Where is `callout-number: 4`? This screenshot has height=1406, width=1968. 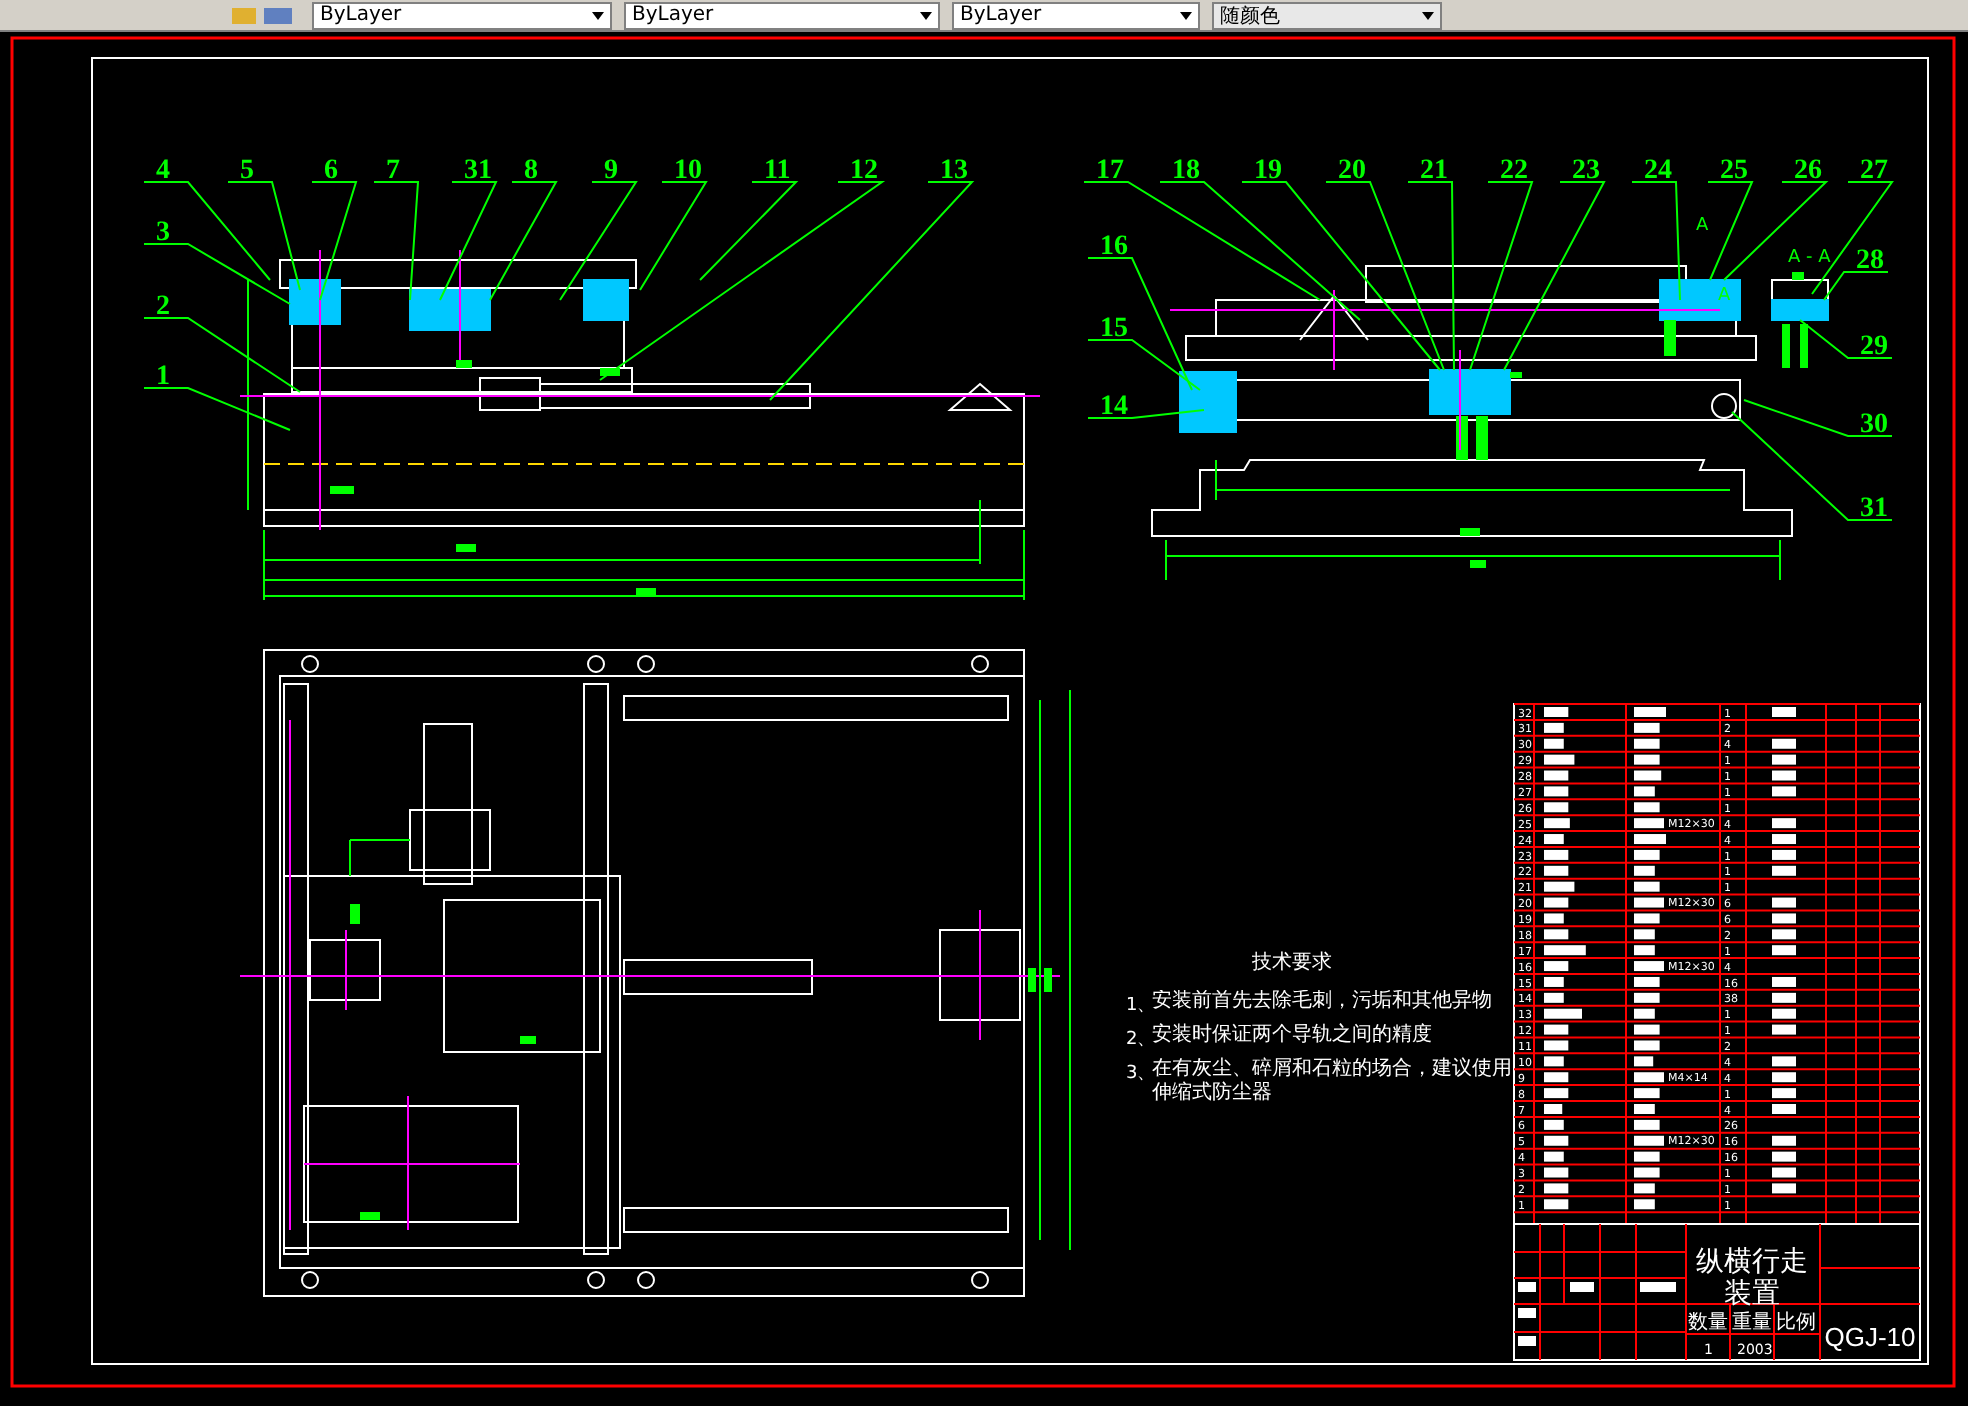
callout-number: 4 is located at coordinates (163, 171).